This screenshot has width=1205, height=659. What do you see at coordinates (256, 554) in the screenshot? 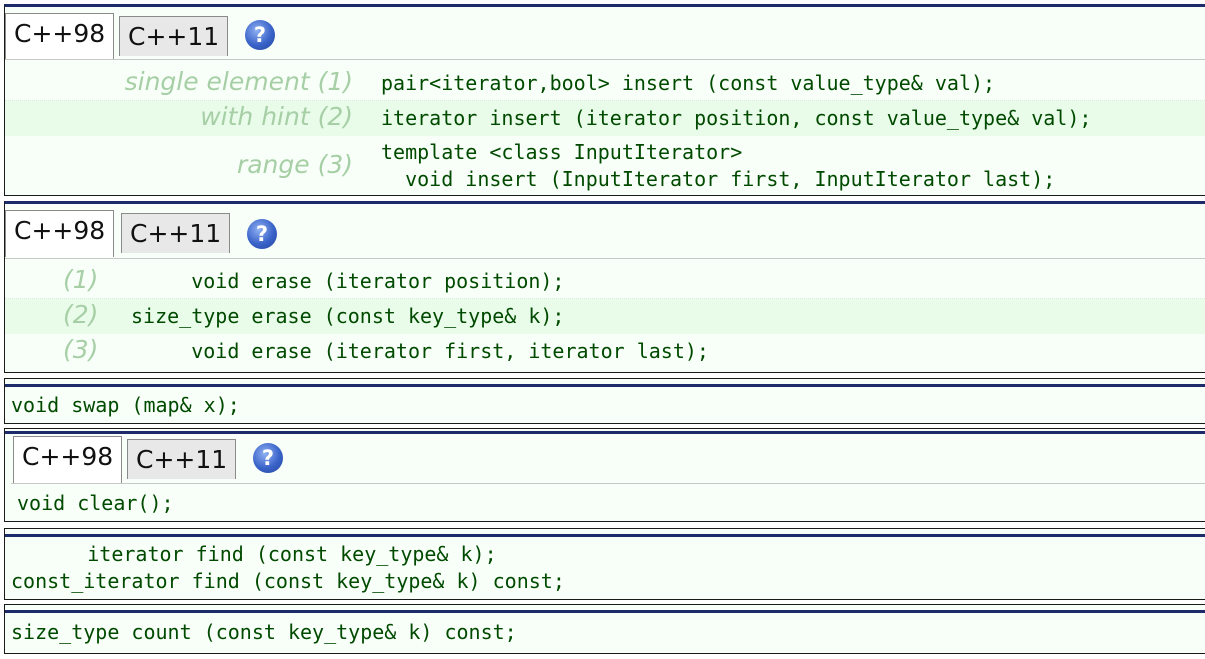
I see `code-line: iterator find (const key_type& k);` at bounding box center [256, 554].